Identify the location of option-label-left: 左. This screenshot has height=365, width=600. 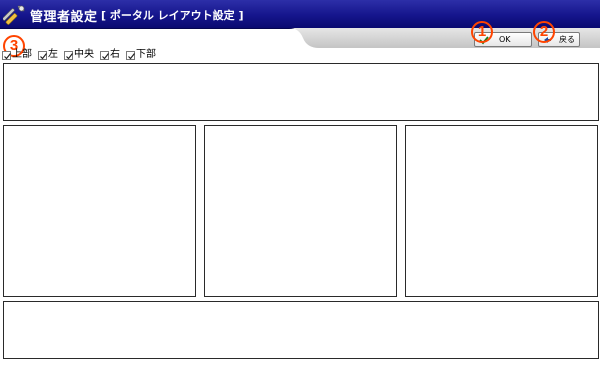
(53, 54).